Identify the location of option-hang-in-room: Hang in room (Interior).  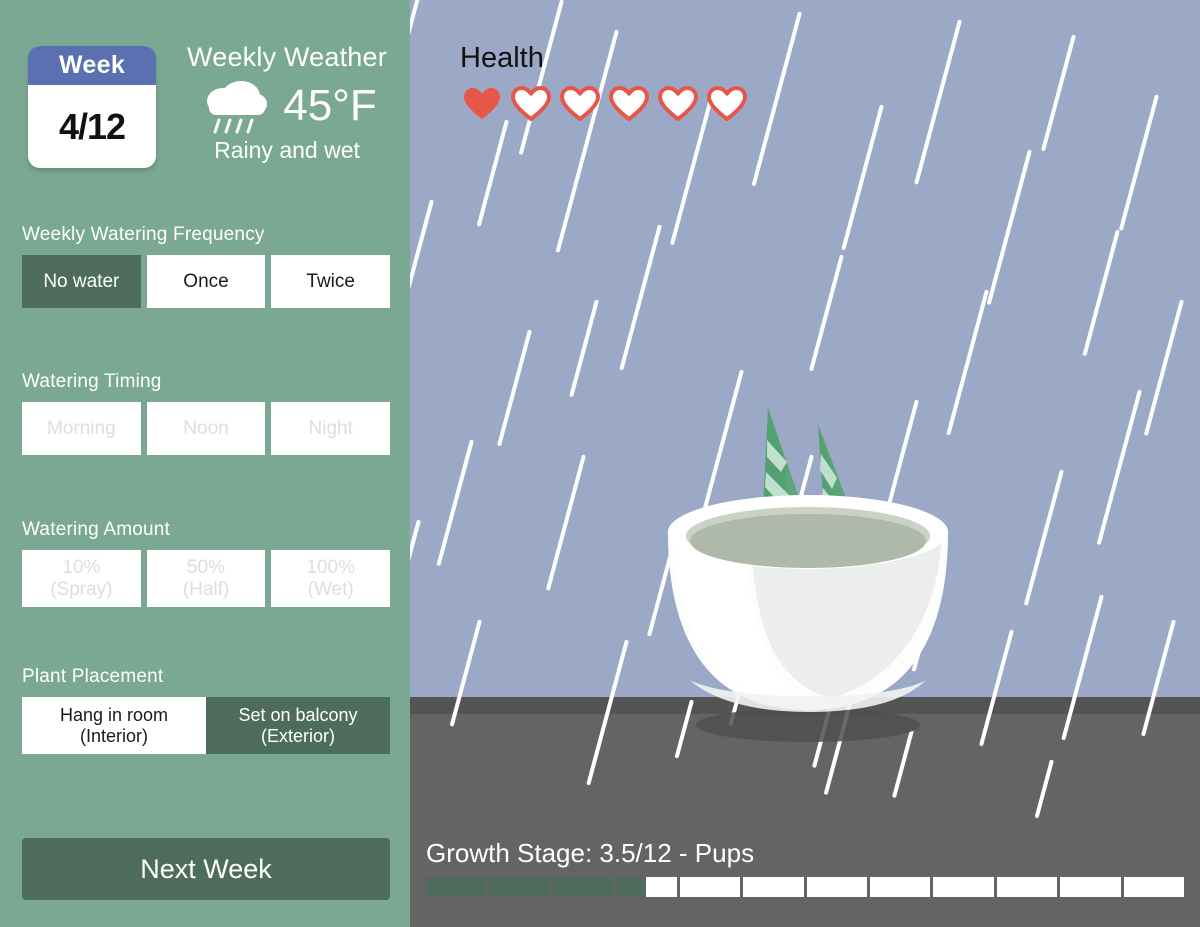
(114, 725).